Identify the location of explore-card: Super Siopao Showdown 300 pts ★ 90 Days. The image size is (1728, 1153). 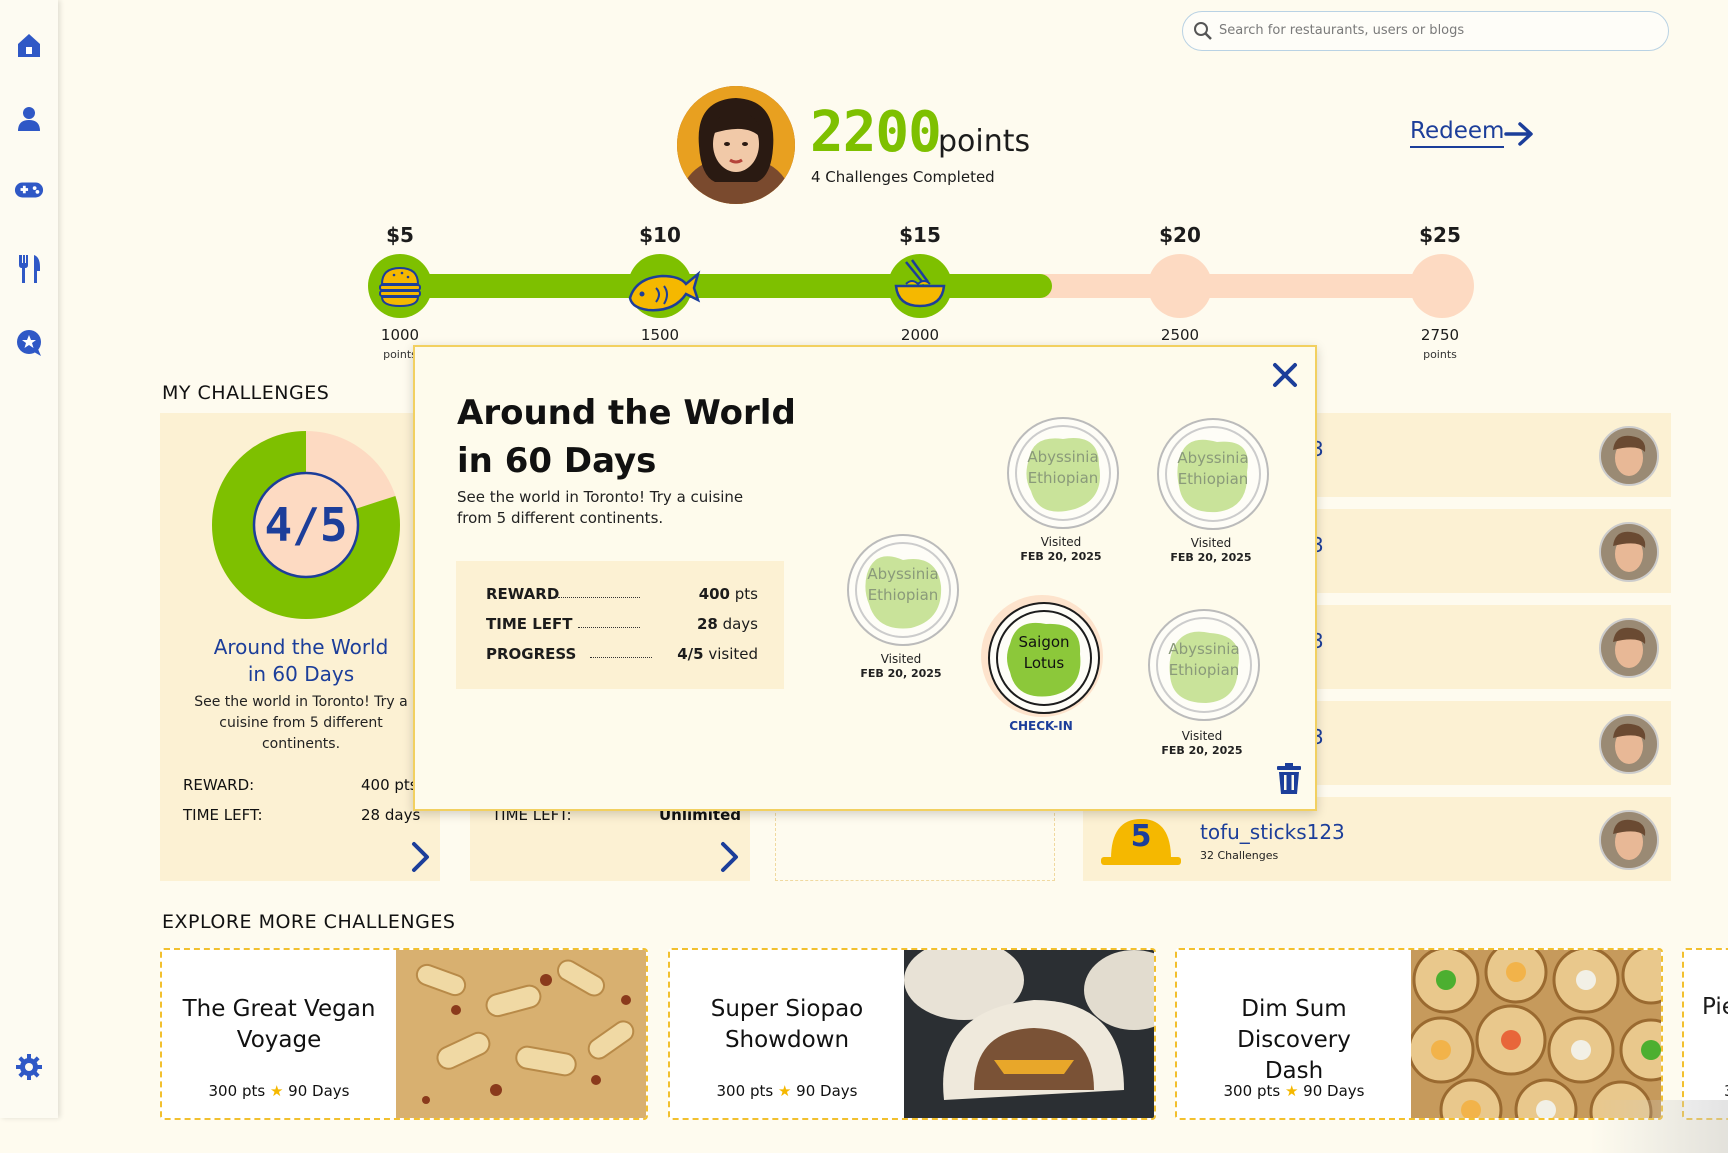
(912, 1034).